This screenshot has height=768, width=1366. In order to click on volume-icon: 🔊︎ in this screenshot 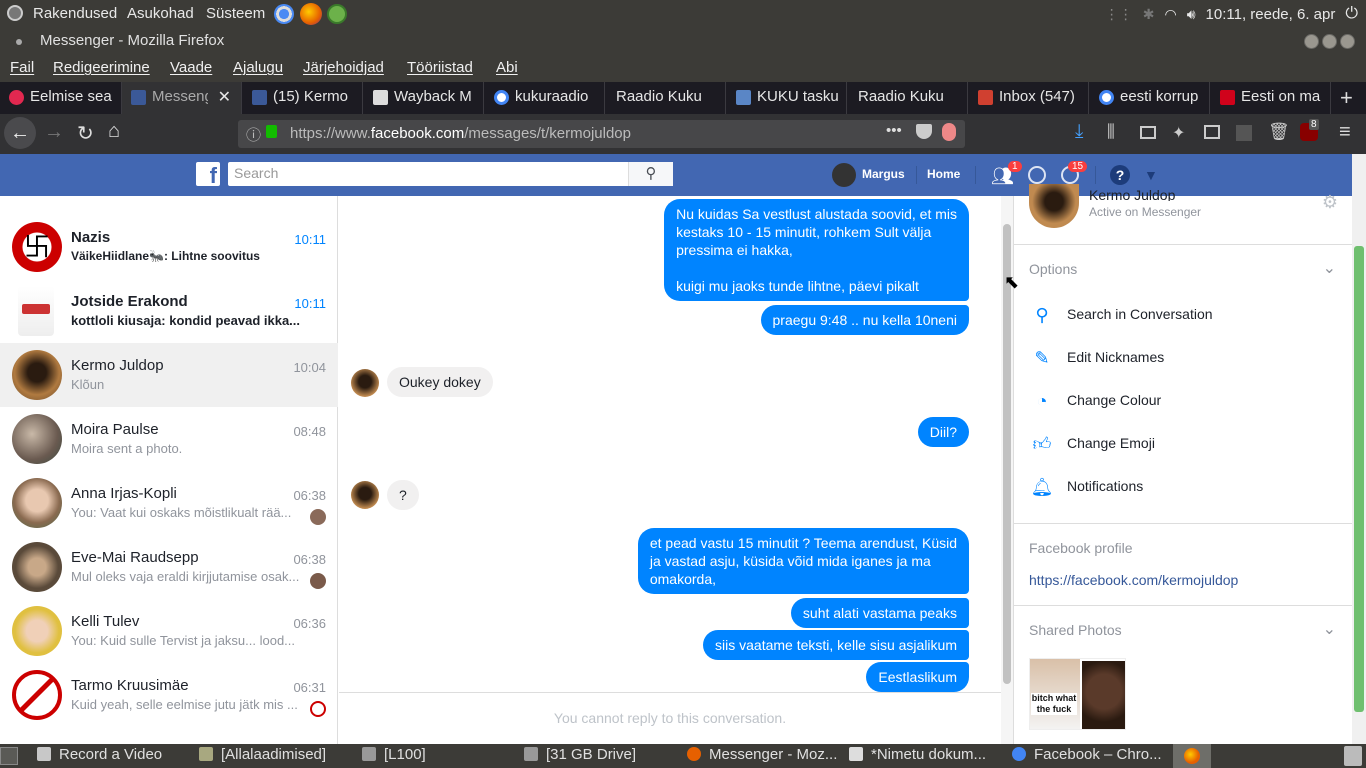, I will do `click(1191, 14)`.